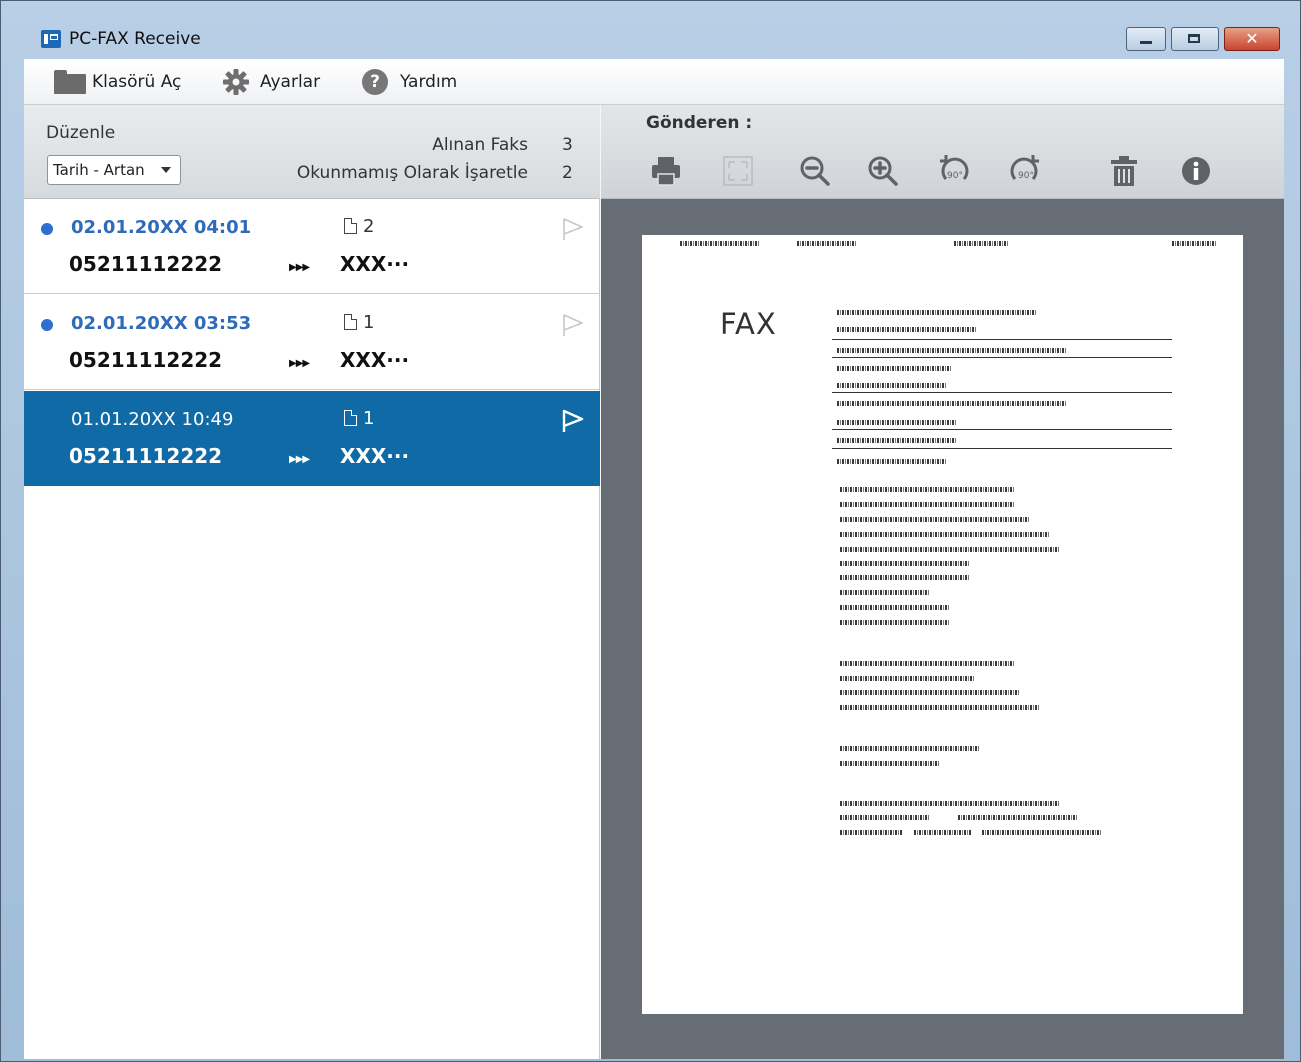 The height and width of the screenshot is (1062, 1301). What do you see at coordinates (375, 82) in the screenshot?
I see `help-icon: ?` at bounding box center [375, 82].